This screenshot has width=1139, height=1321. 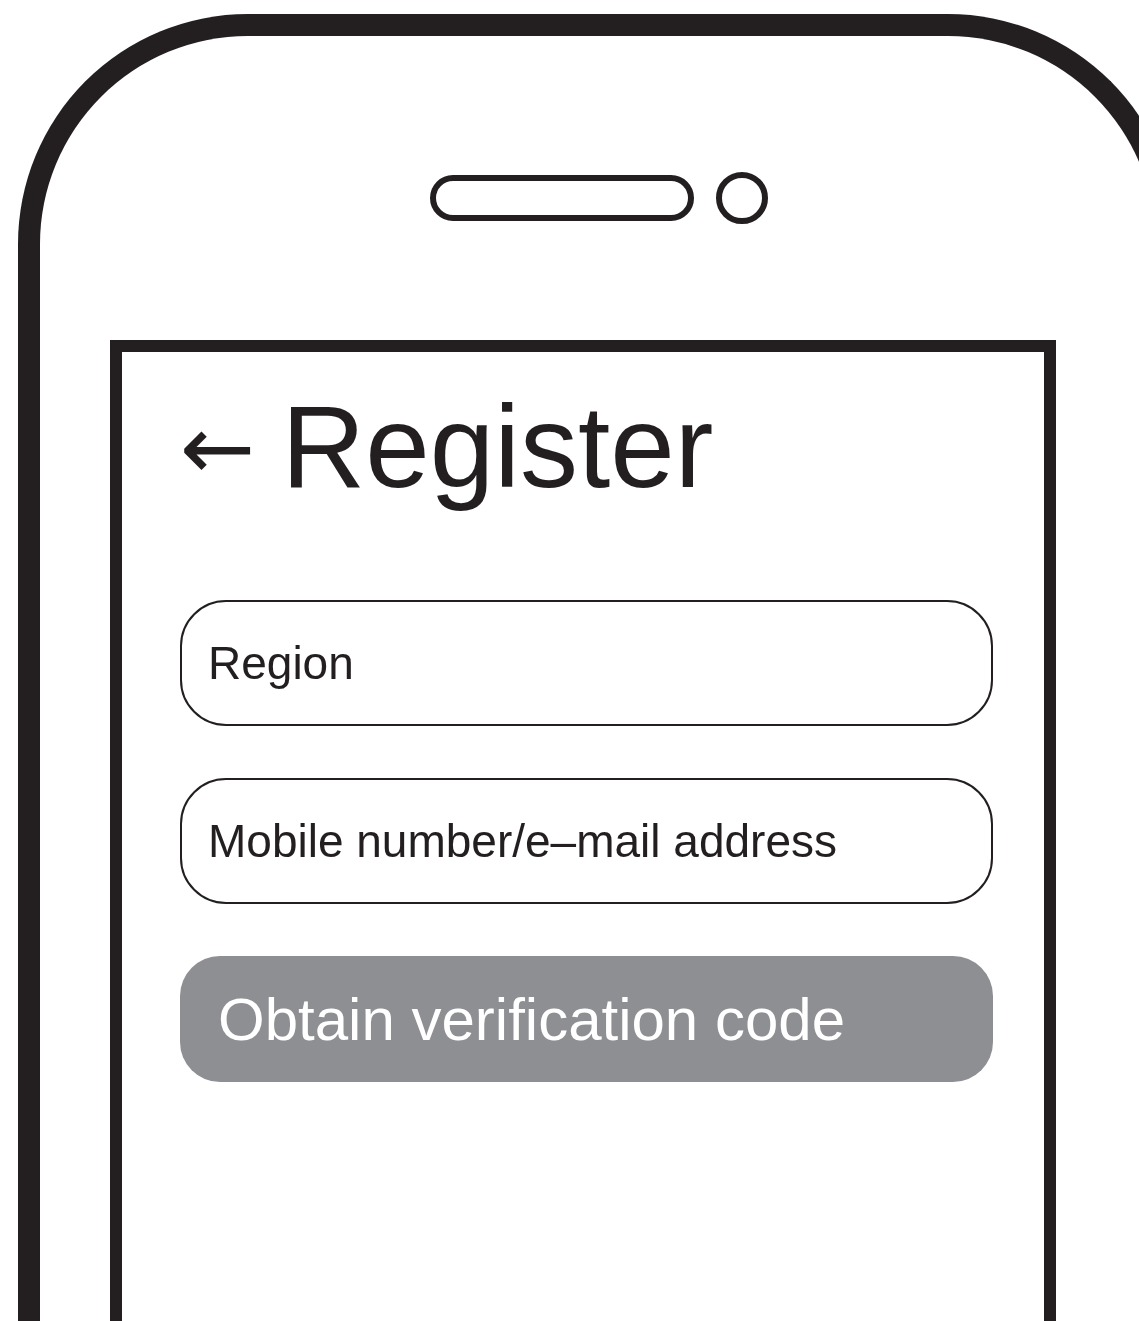 I want to click on front-camera, so click(x=742, y=198).